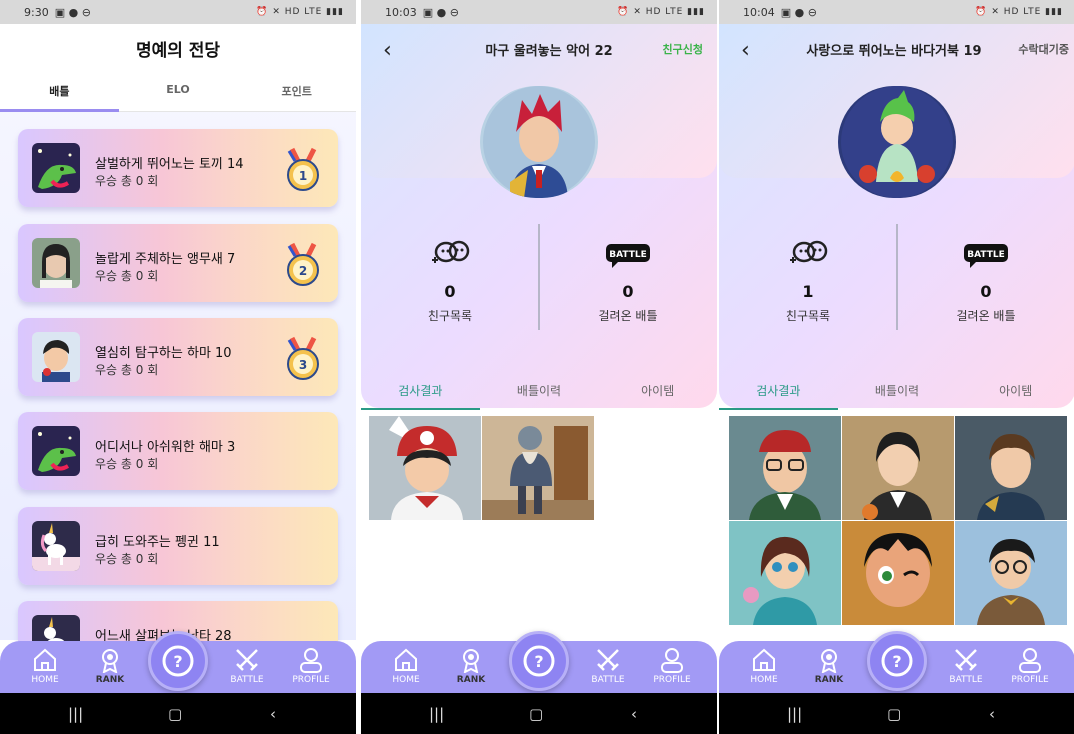 The width and height of the screenshot is (1074, 734). Describe the element at coordinates (829, 661) in the screenshot. I see `rank-medal-icon` at that location.